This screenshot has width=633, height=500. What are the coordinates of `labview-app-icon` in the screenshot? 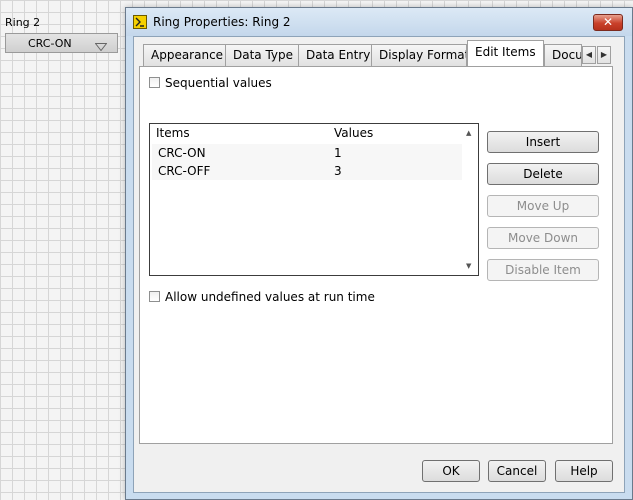 It's located at (140, 22).